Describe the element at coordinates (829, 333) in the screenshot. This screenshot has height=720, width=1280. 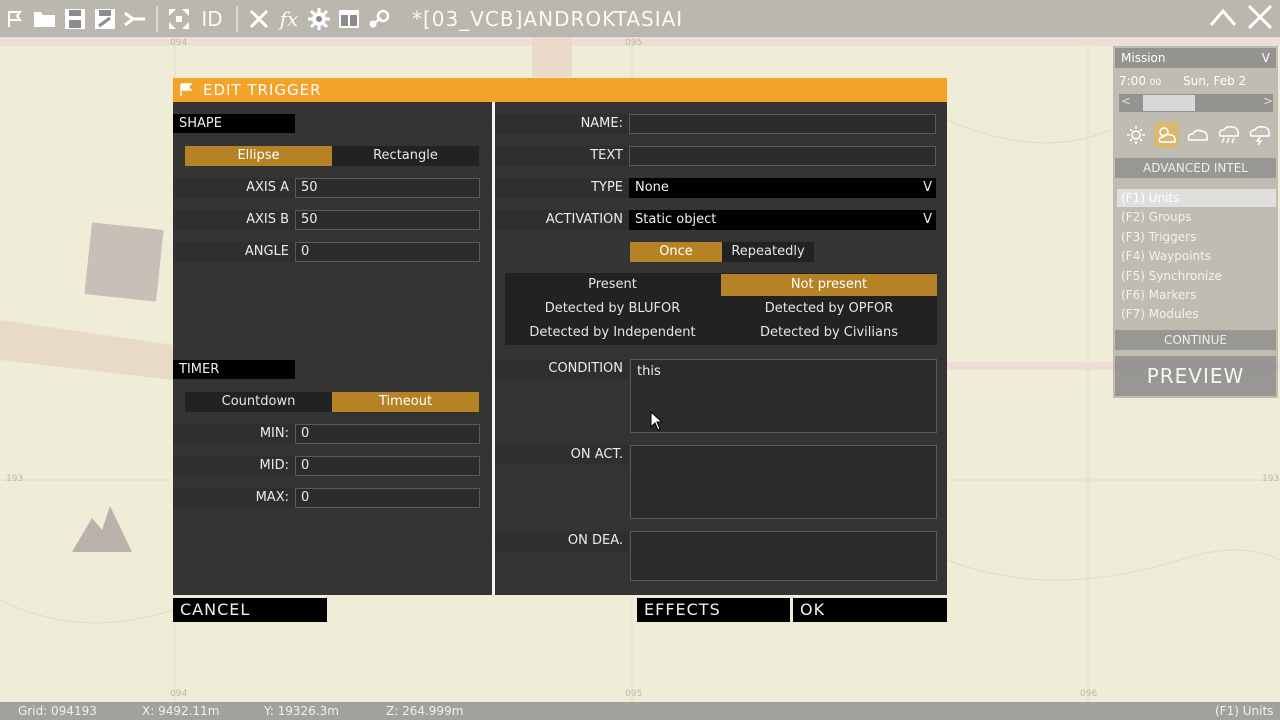
I see `presence-detected-civilians: Detected by Civilians` at that location.